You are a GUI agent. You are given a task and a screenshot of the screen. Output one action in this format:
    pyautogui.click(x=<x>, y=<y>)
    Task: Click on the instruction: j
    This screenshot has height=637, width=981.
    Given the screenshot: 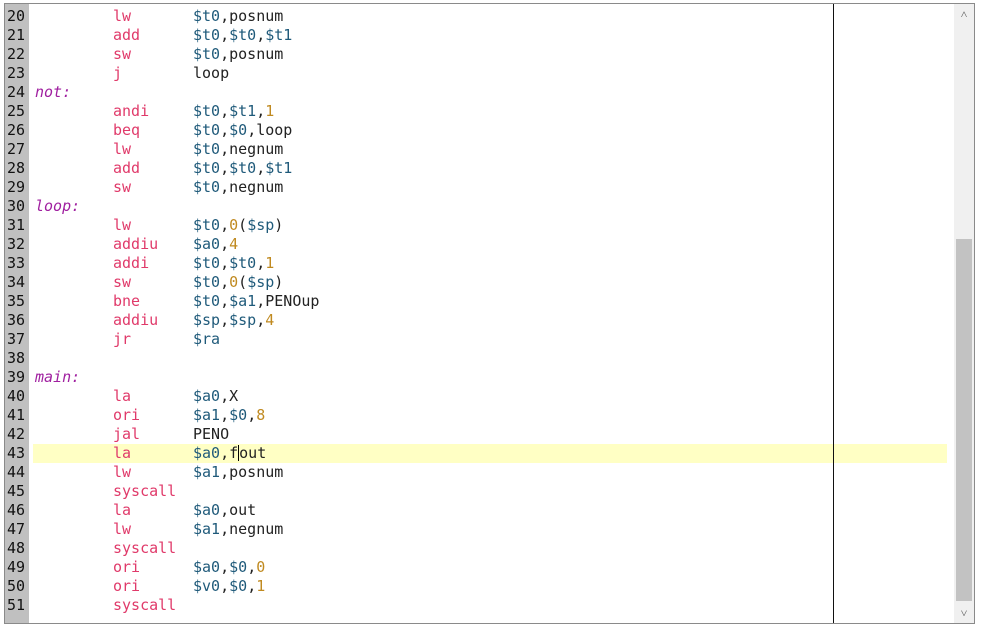 What is the action you would take?
    pyautogui.click(x=118, y=73)
    